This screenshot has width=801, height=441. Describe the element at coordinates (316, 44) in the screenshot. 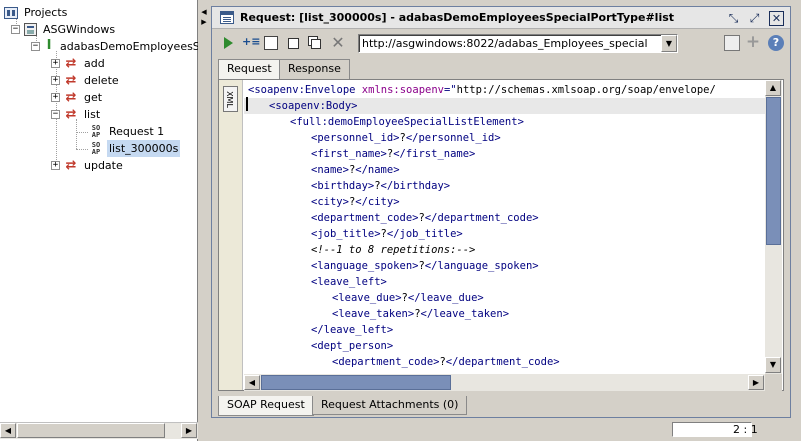

I see `clone-icon` at that location.